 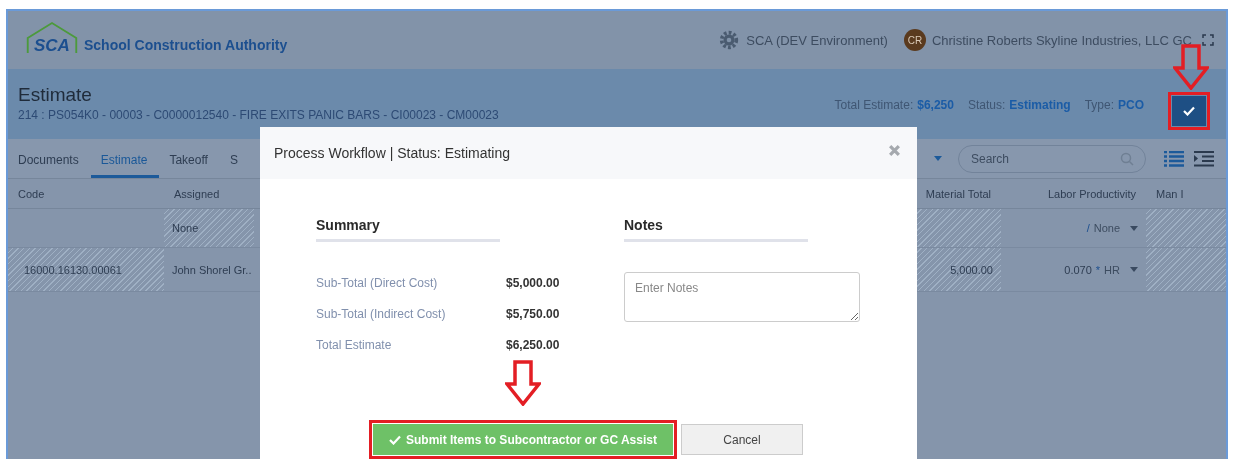 What do you see at coordinates (914, 40) in the screenshot?
I see `user-avatar: CR` at bounding box center [914, 40].